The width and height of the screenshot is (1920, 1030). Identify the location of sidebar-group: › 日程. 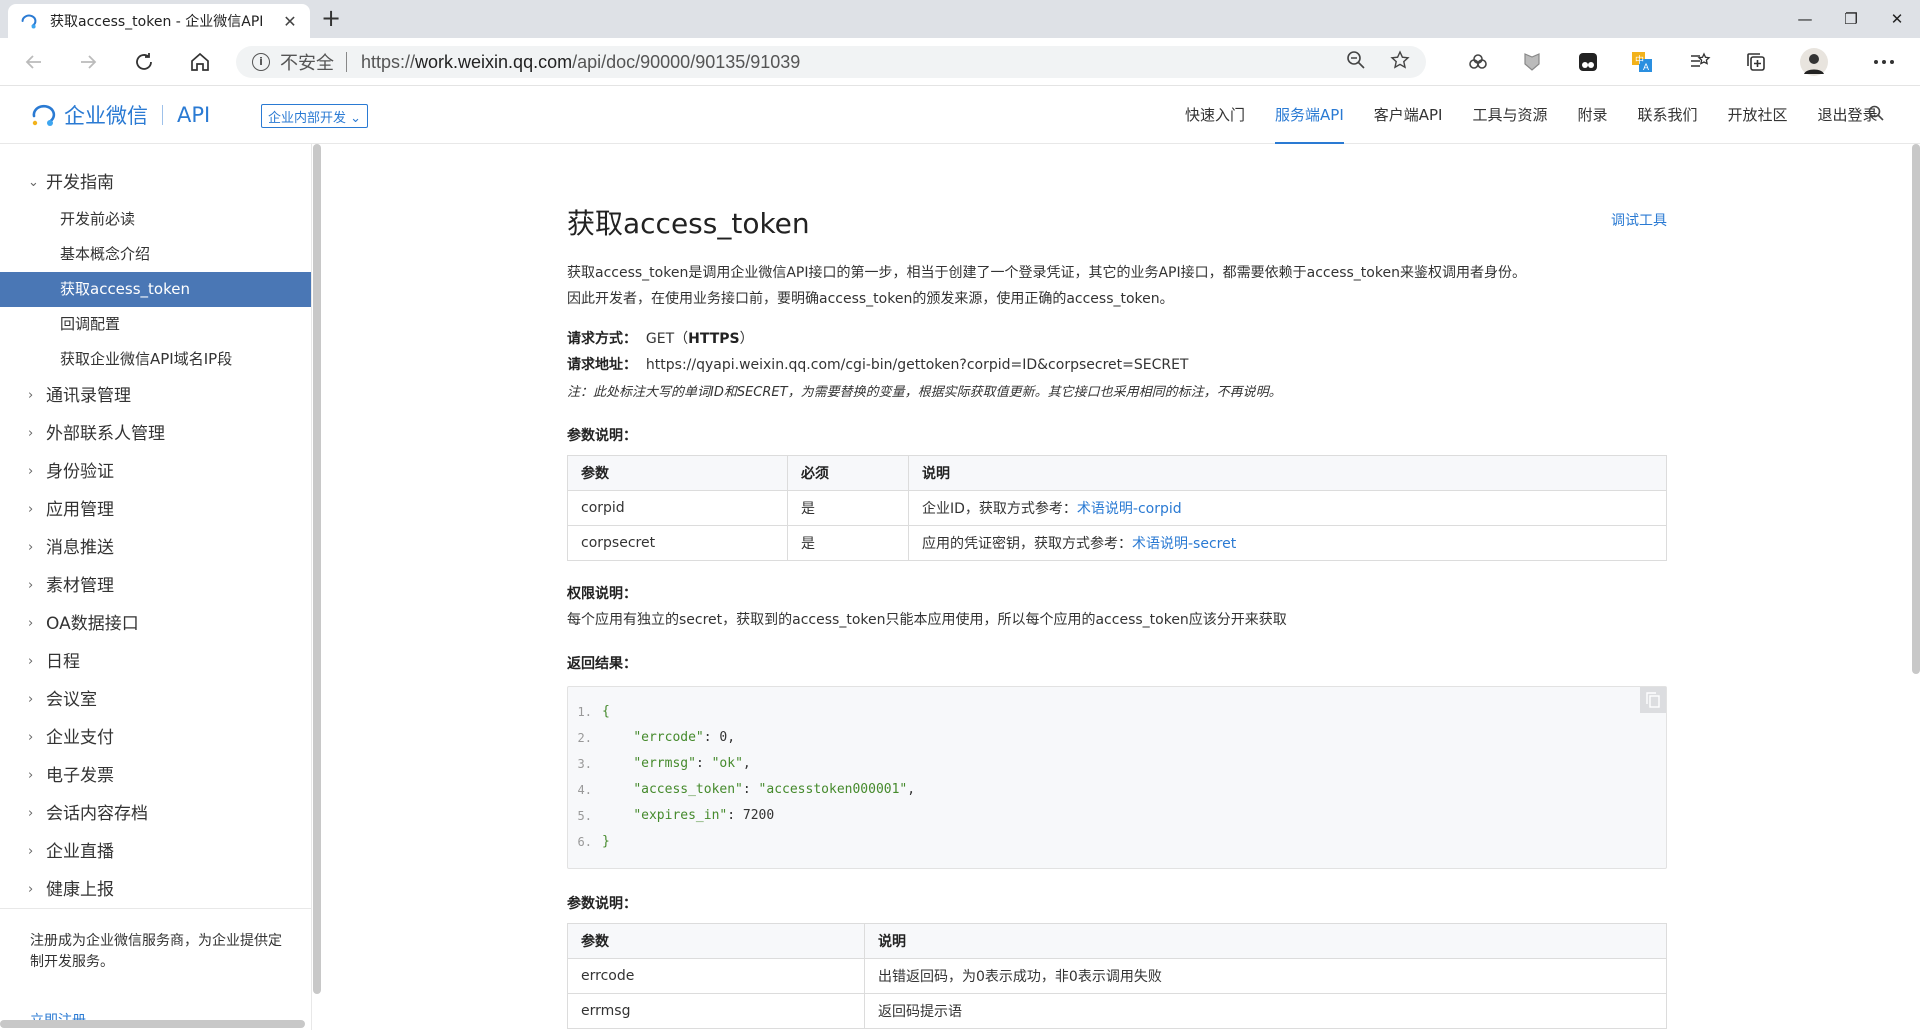
(155, 662).